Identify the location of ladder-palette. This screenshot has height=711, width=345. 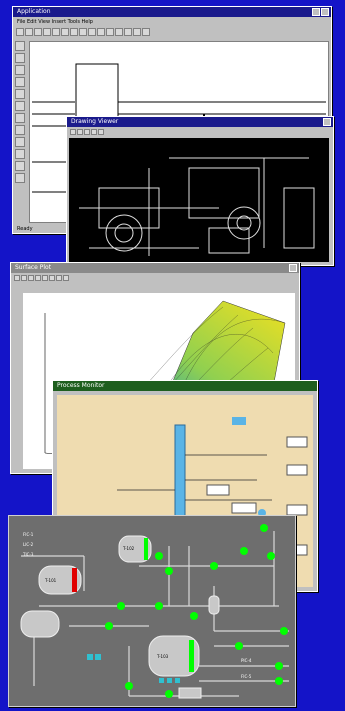
(21, 131).